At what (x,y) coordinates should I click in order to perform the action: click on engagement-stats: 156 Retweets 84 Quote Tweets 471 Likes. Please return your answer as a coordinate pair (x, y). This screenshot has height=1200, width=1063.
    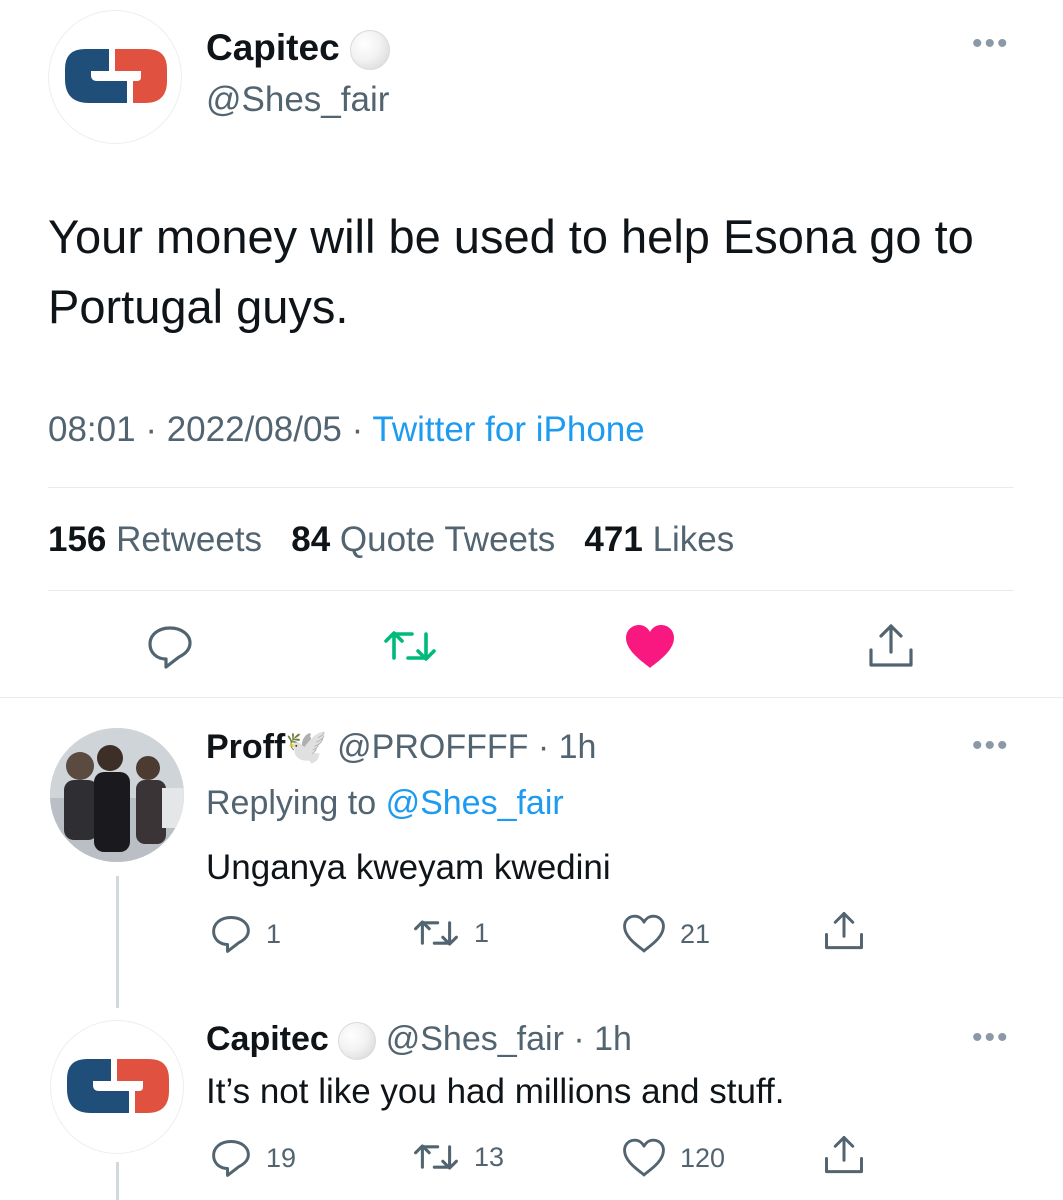
    Looking at the image, I should click on (391, 540).